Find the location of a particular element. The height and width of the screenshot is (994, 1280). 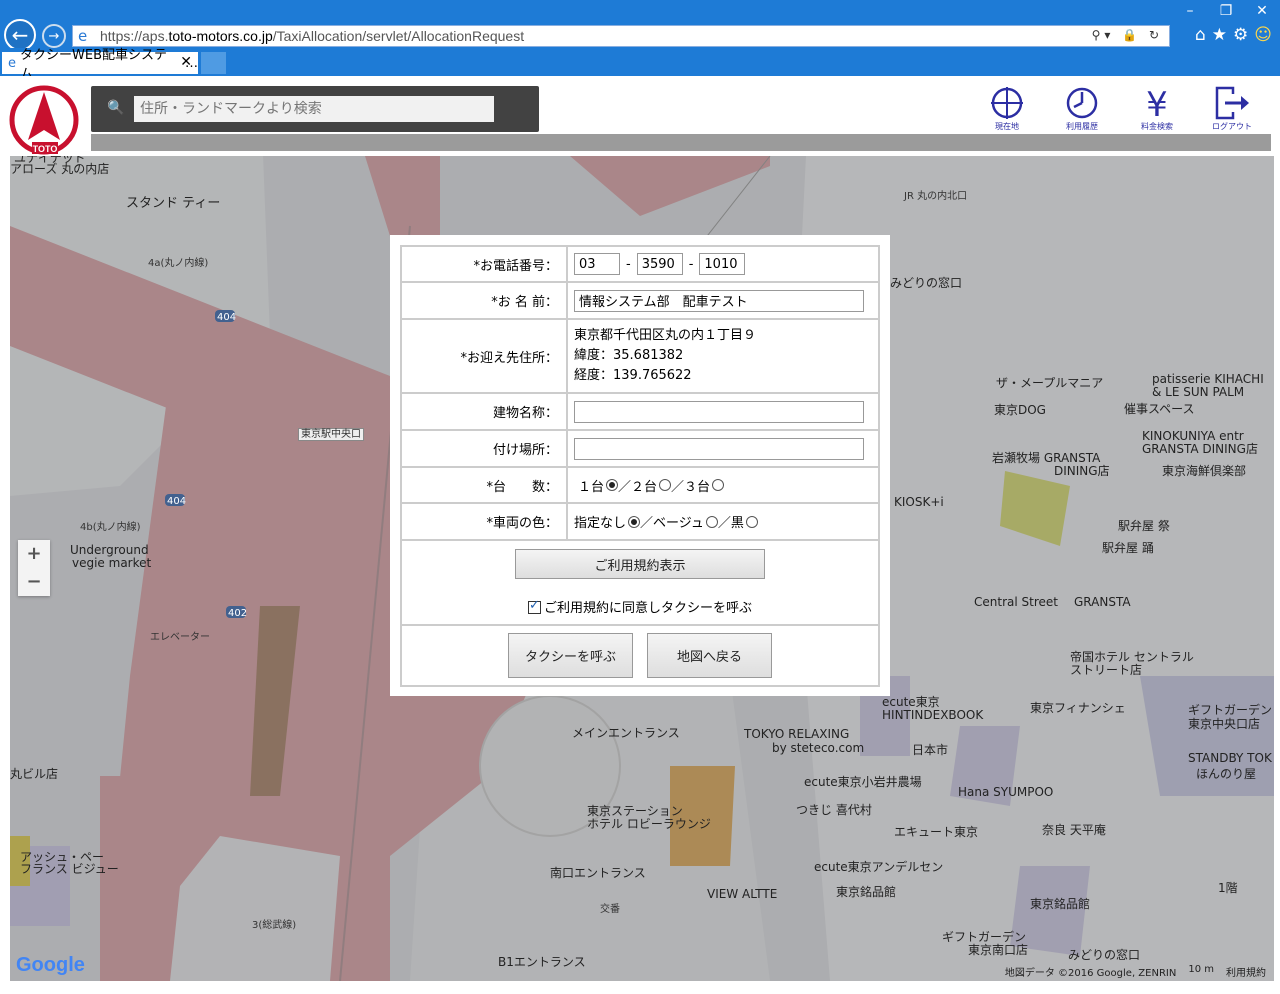

maximize-icon: ❐ is located at coordinates (1226, 11).